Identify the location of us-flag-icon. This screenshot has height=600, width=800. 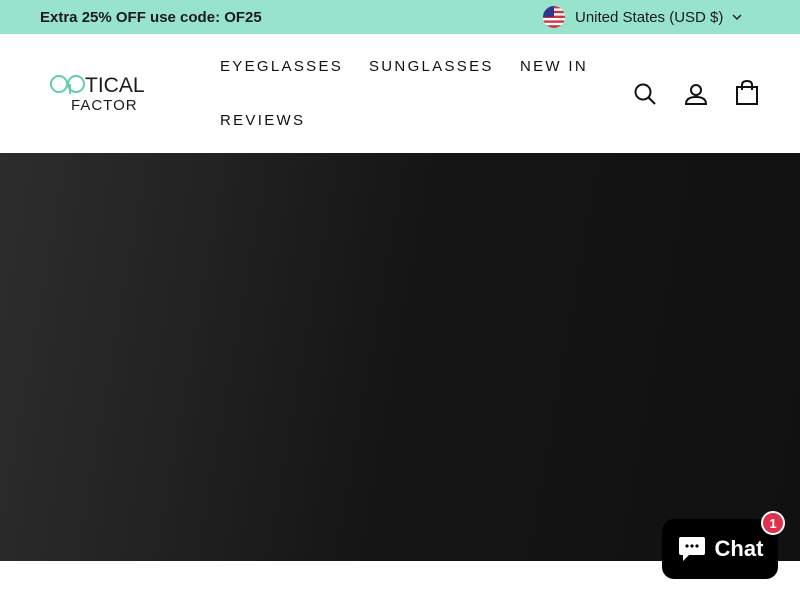
(554, 17).